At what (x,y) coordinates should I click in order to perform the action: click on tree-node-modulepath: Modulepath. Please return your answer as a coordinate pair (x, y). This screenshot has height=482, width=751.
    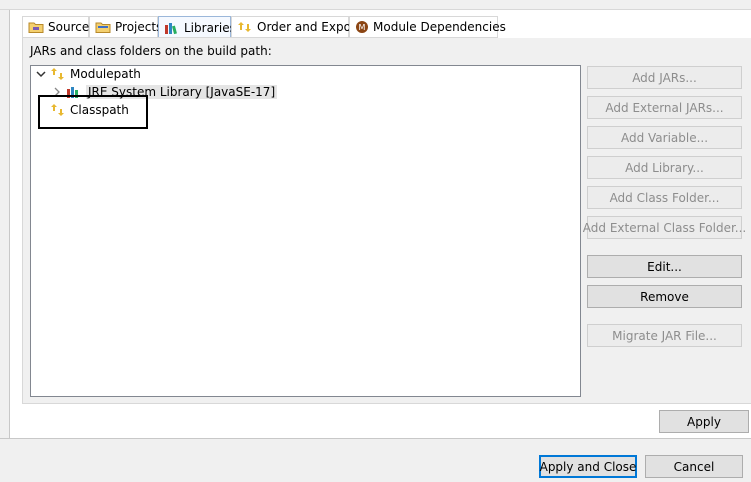
    Looking at the image, I should click on (88, 74).